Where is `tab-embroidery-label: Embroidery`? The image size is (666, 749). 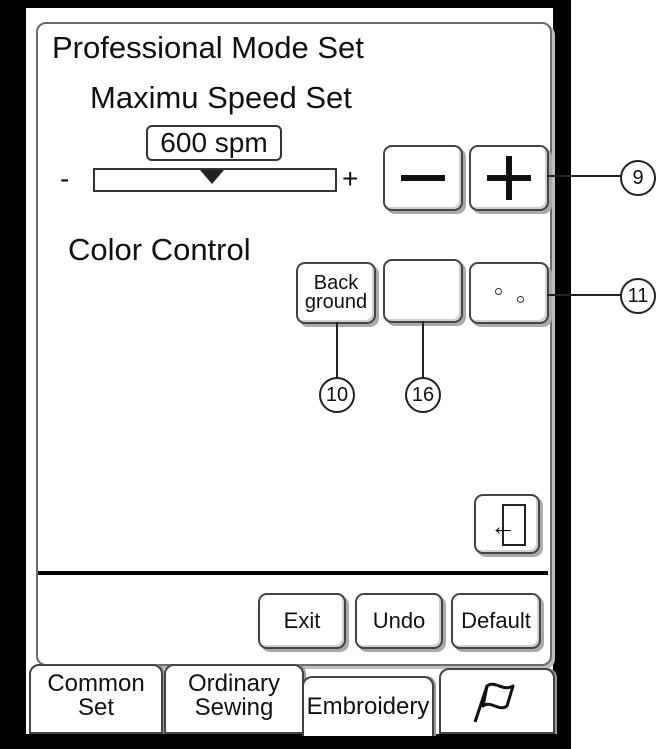 tab-embroidery-label: Embroidery is located at coordinates (368, 706).